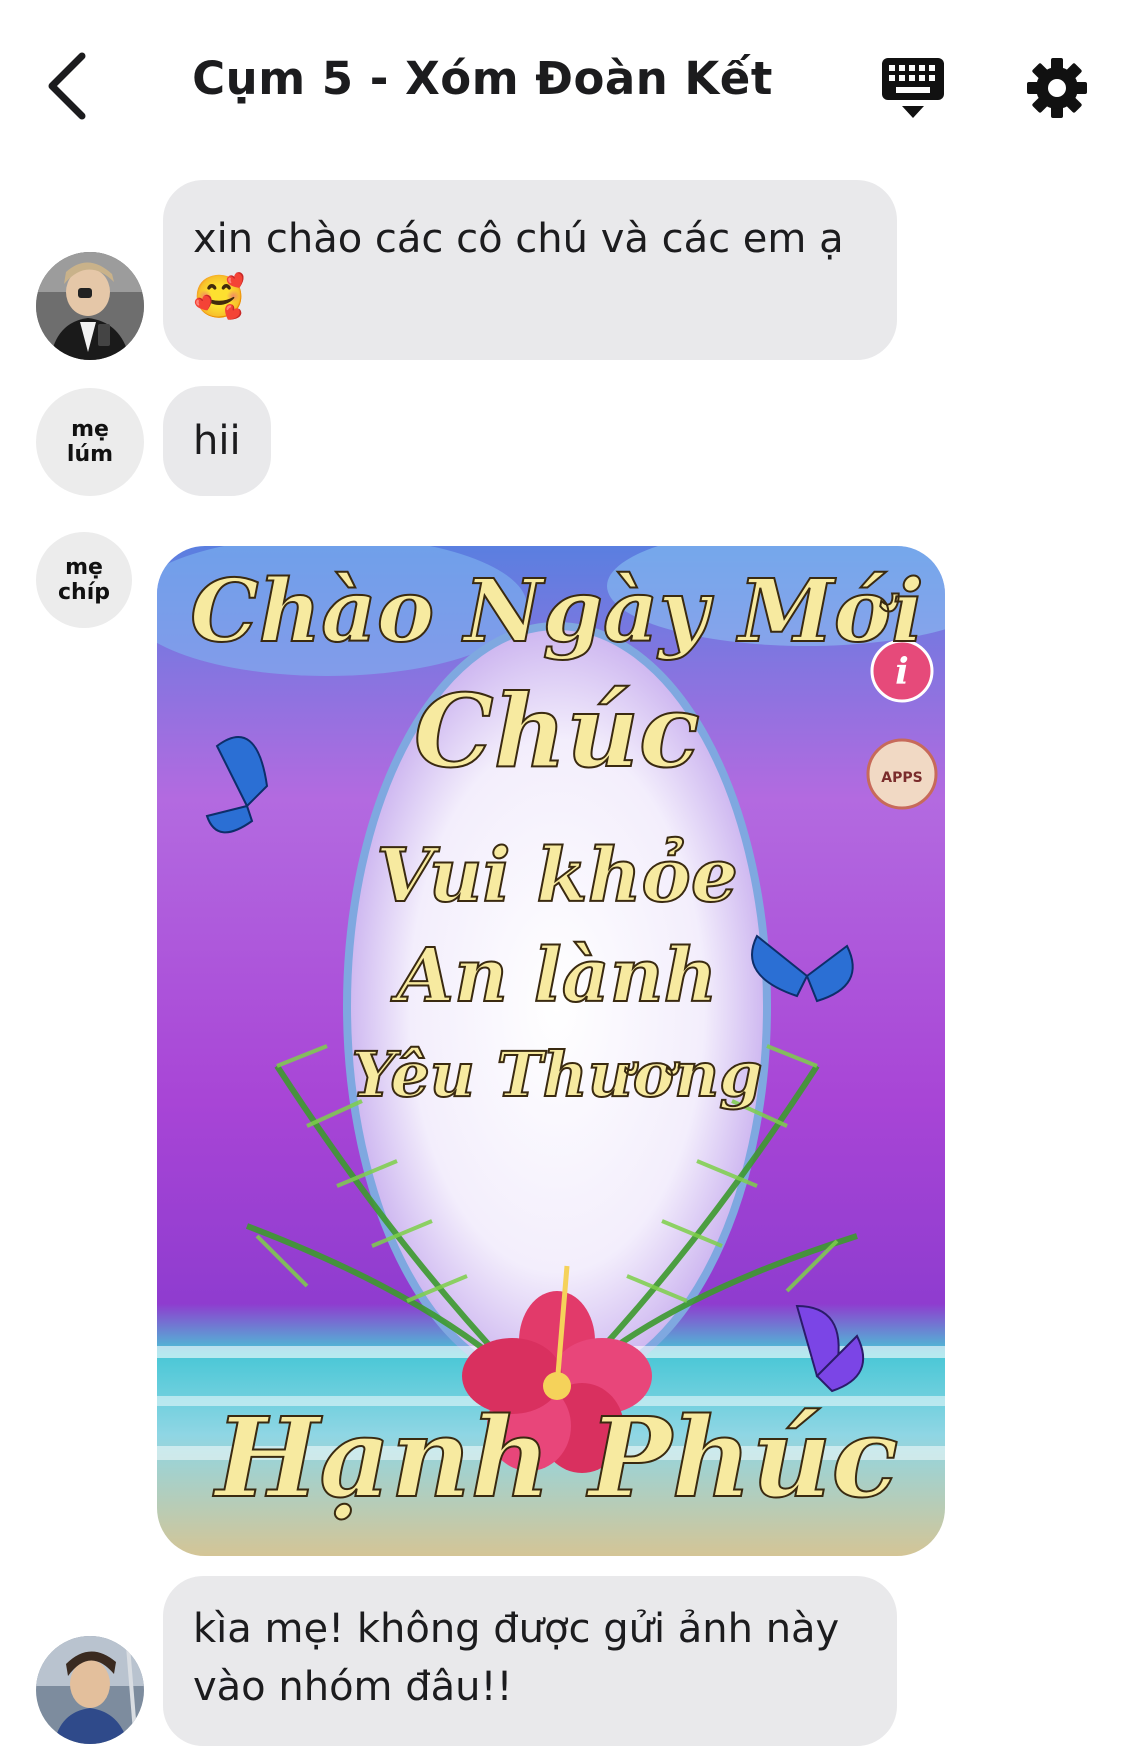 This screenshot has width=1125, height=1758. I want to click on greeting-text: Yêu Thương, so click(556, 1074).